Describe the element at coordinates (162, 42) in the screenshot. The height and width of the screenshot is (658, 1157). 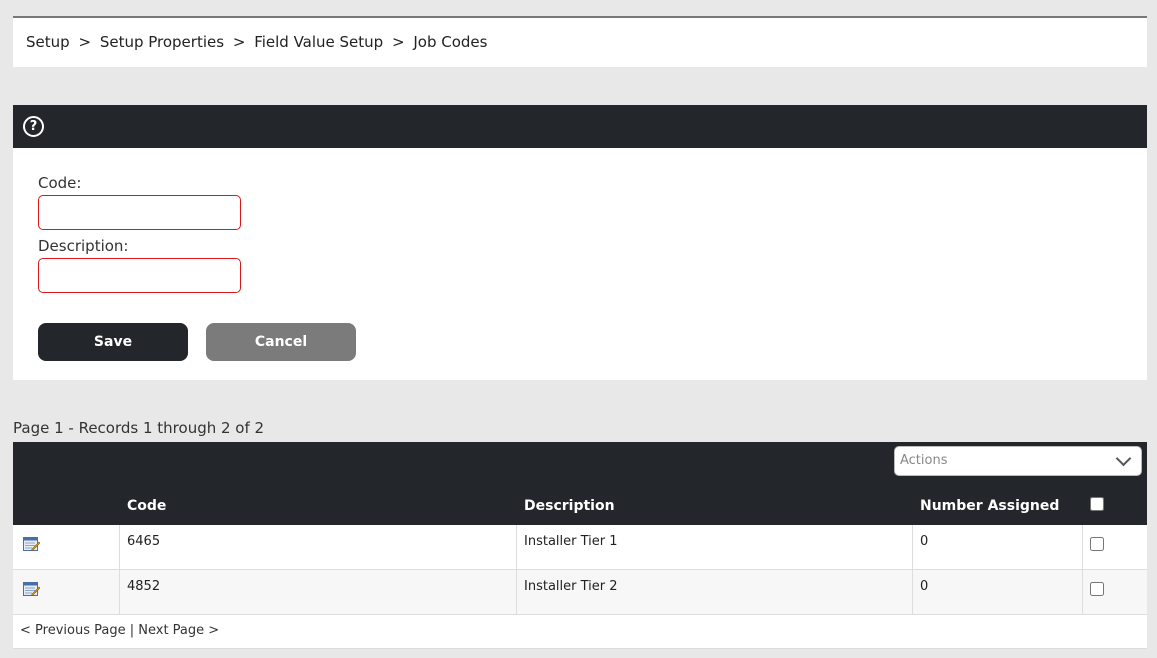
I see `breadcrumb-setup-properties: Setup Properties` at that location.